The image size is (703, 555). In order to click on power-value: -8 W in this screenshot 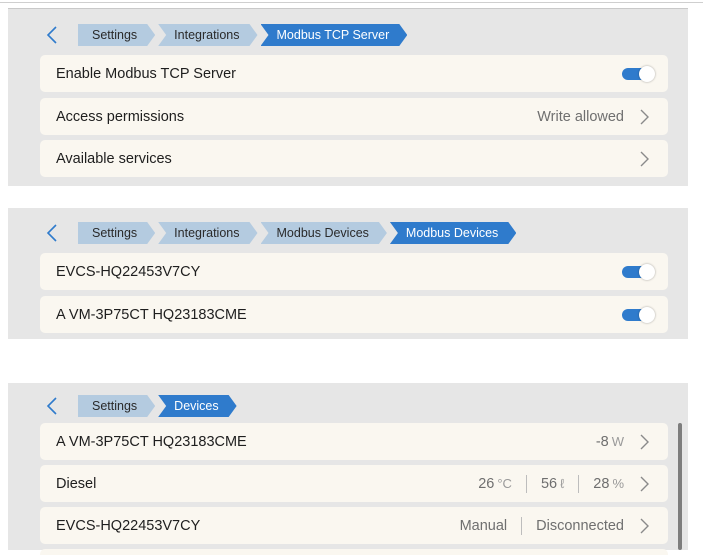, I will do `click(609, 441)`.